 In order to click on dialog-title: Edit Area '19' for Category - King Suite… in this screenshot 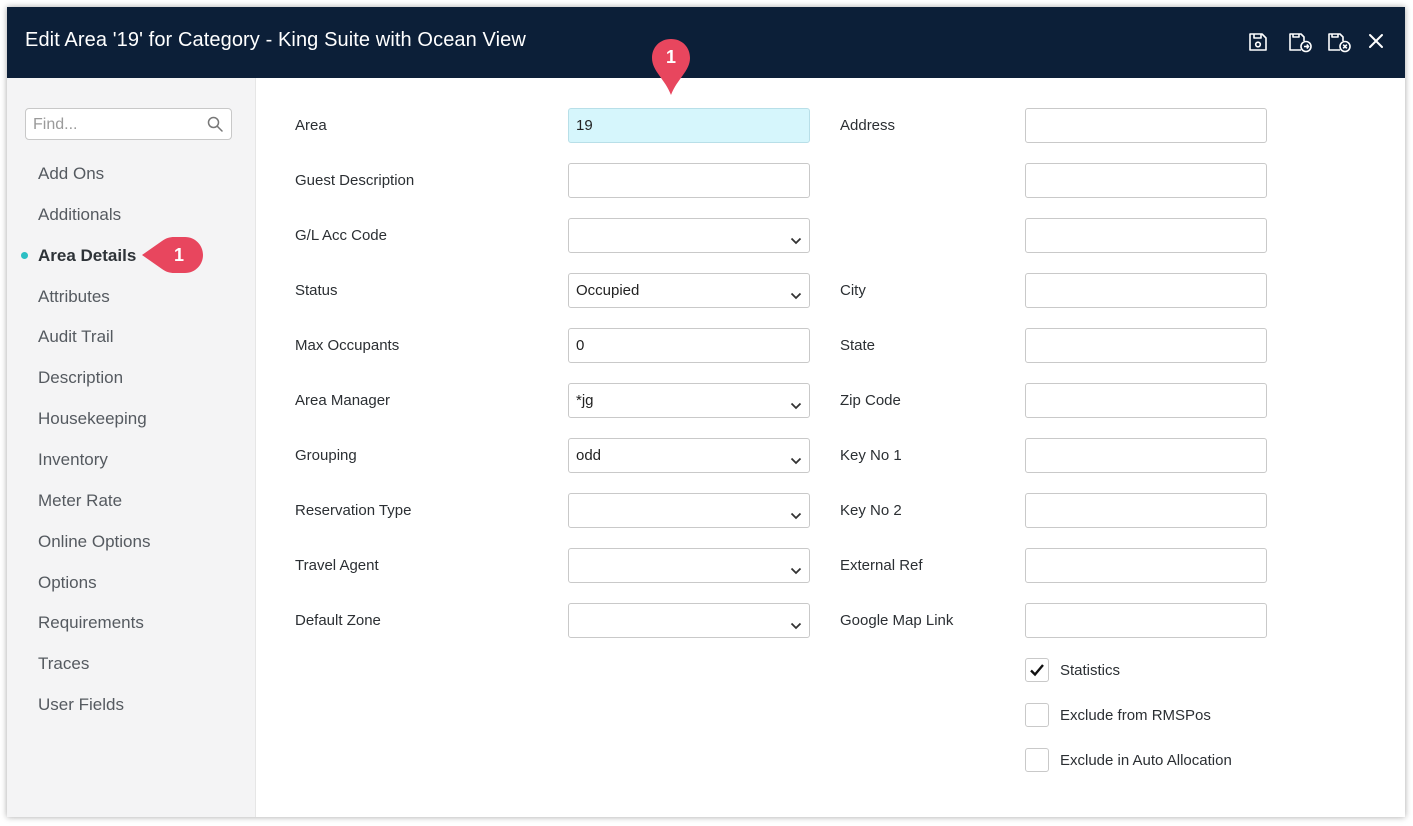, I will do `click(275, 40)`.